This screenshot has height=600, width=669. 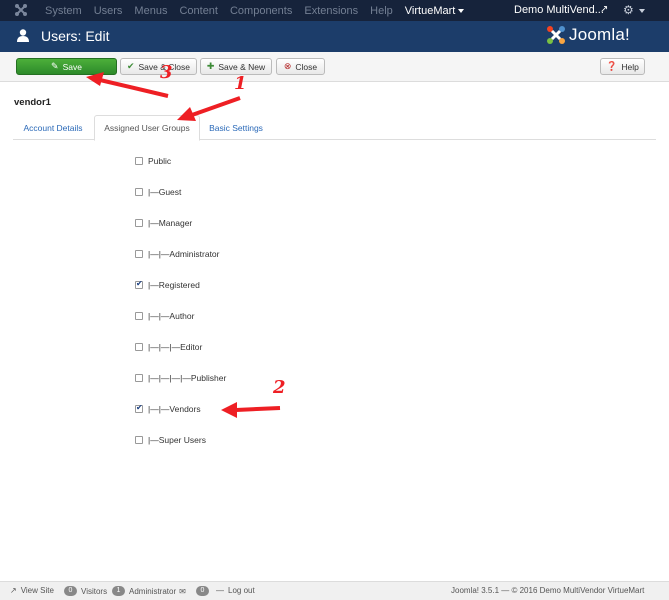 I want to click on menu-extensions: Extensions, so click(x=331, y=11).